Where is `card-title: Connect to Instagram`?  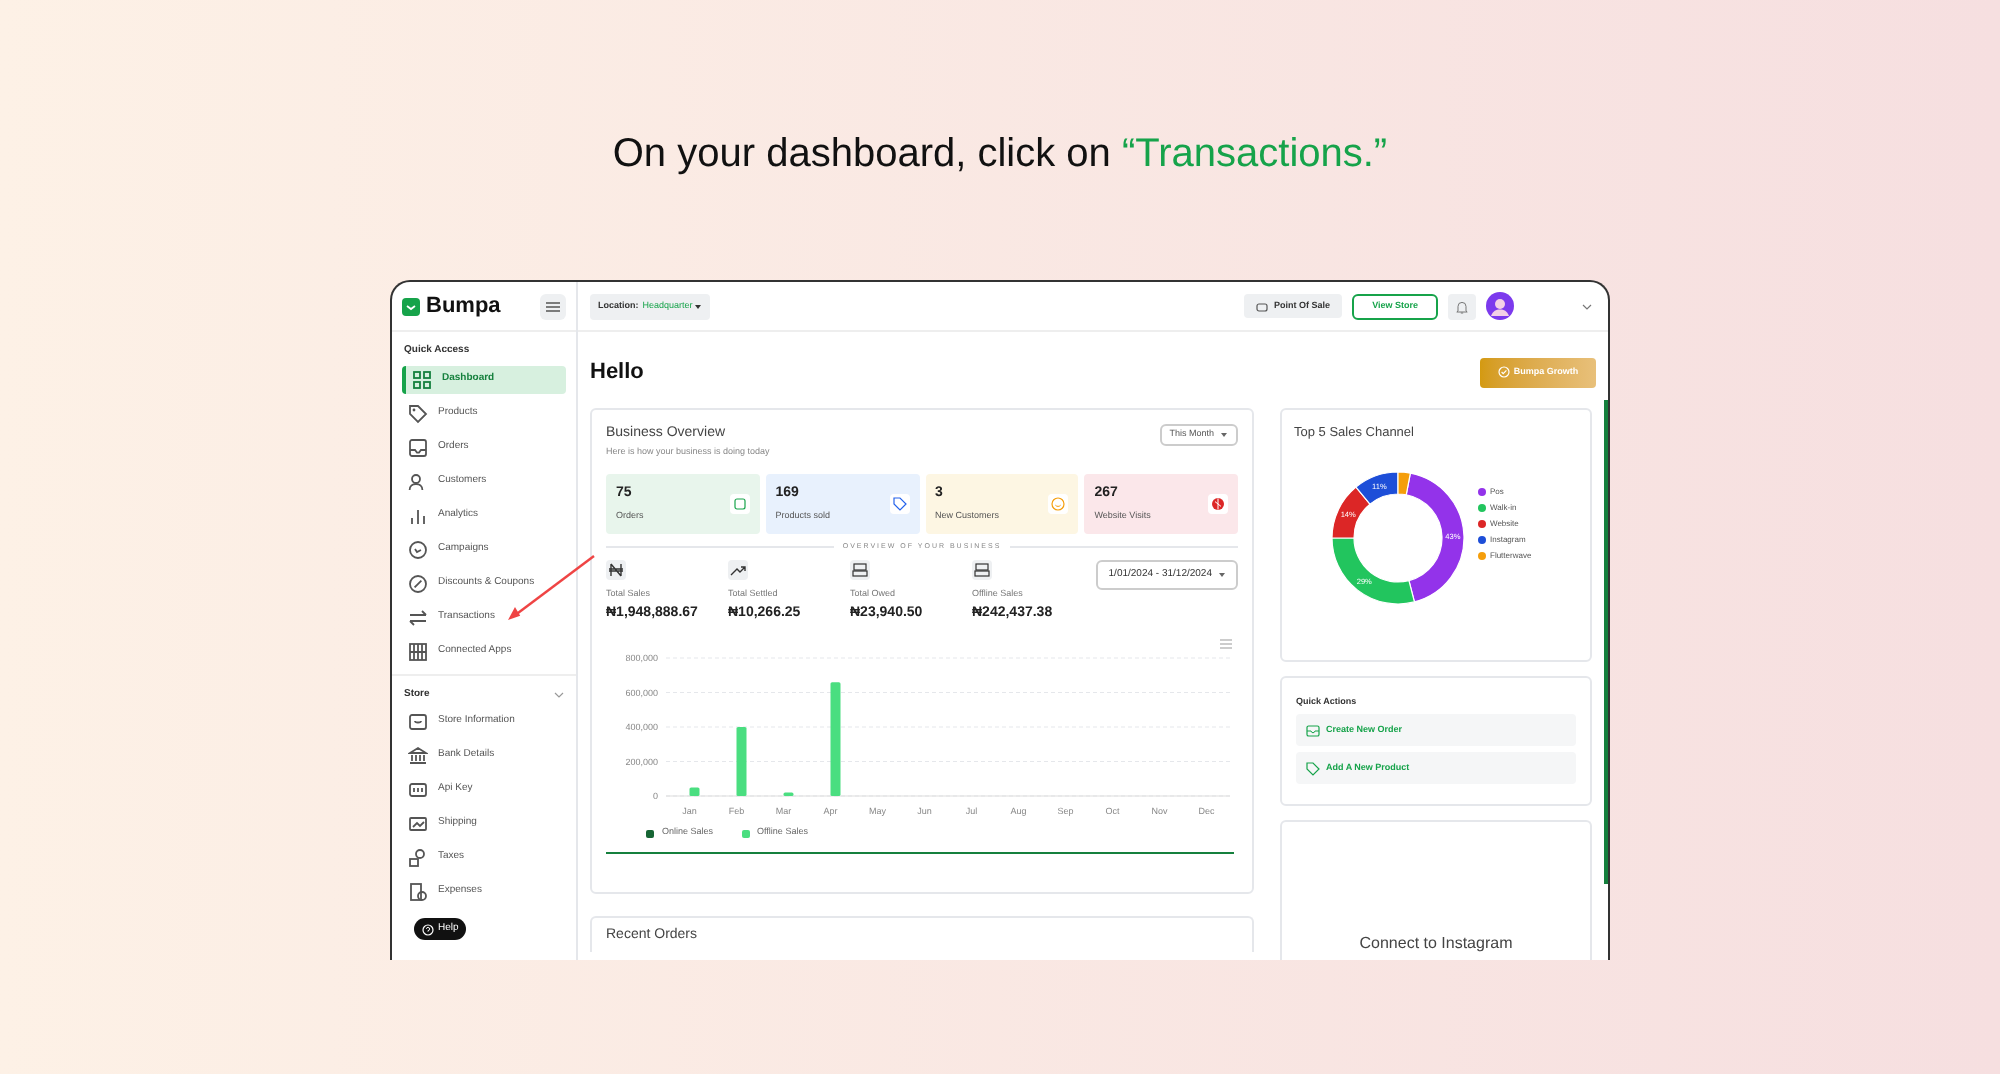 card-title: Connect to Instagram is located at coordinates (1436, 943).